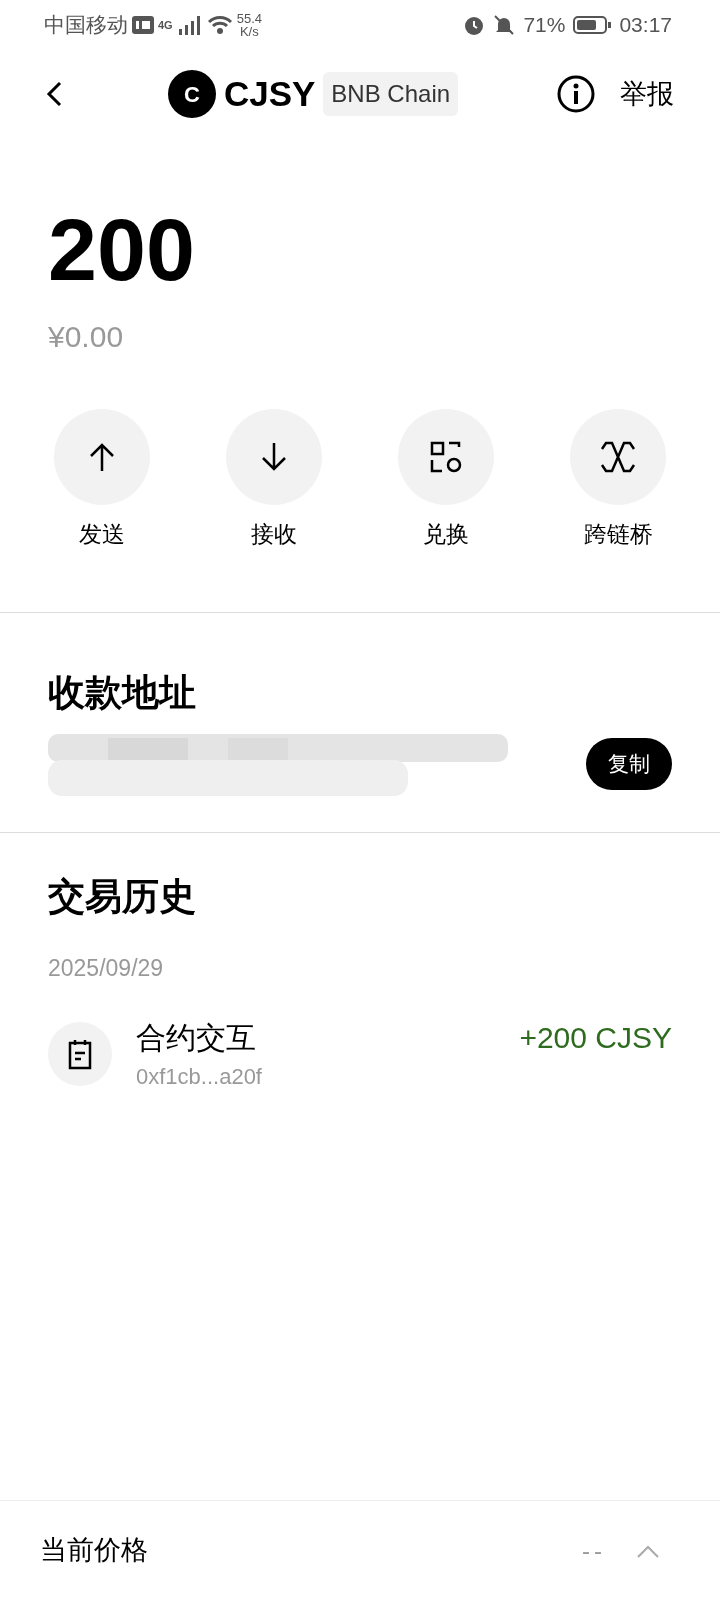 This screenshot has height=1600, width=720. Describe the element at coordinates (629, 764) in the screenshot. I see `copy-button: 复制` at that location.